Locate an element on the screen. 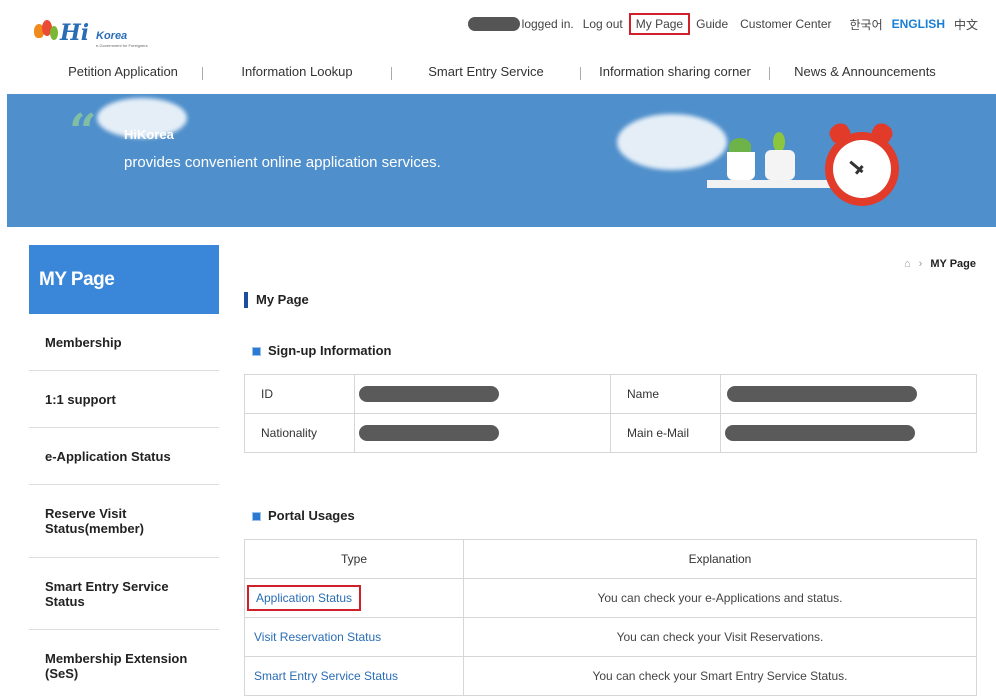 The image size is (996, 697). sidebar-item-smart-entry-status: Smart Entry Service Status is located at coordinates (124, 594).